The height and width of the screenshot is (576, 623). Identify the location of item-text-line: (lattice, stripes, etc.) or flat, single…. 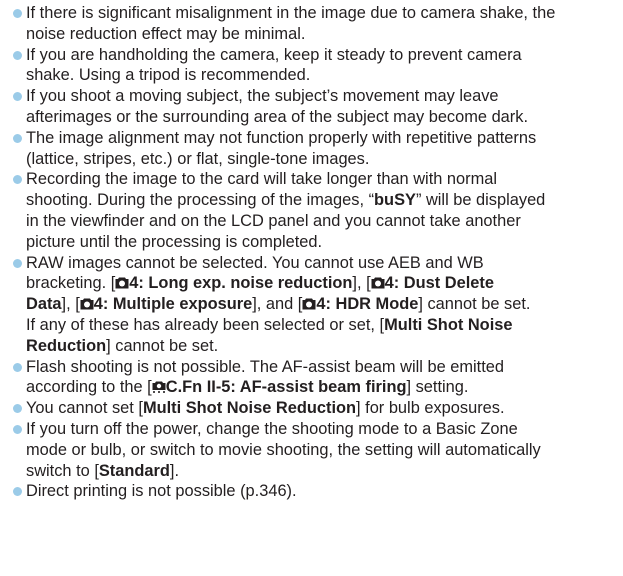
(198, 158).